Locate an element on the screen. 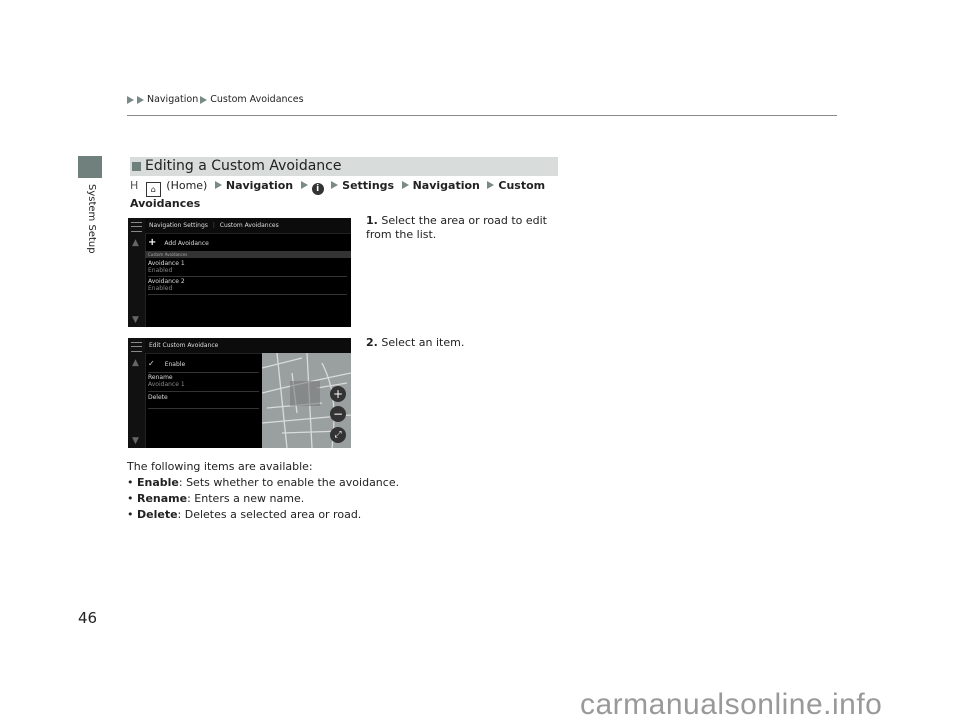  page-number: 46 is located at coordinates (88, 618).